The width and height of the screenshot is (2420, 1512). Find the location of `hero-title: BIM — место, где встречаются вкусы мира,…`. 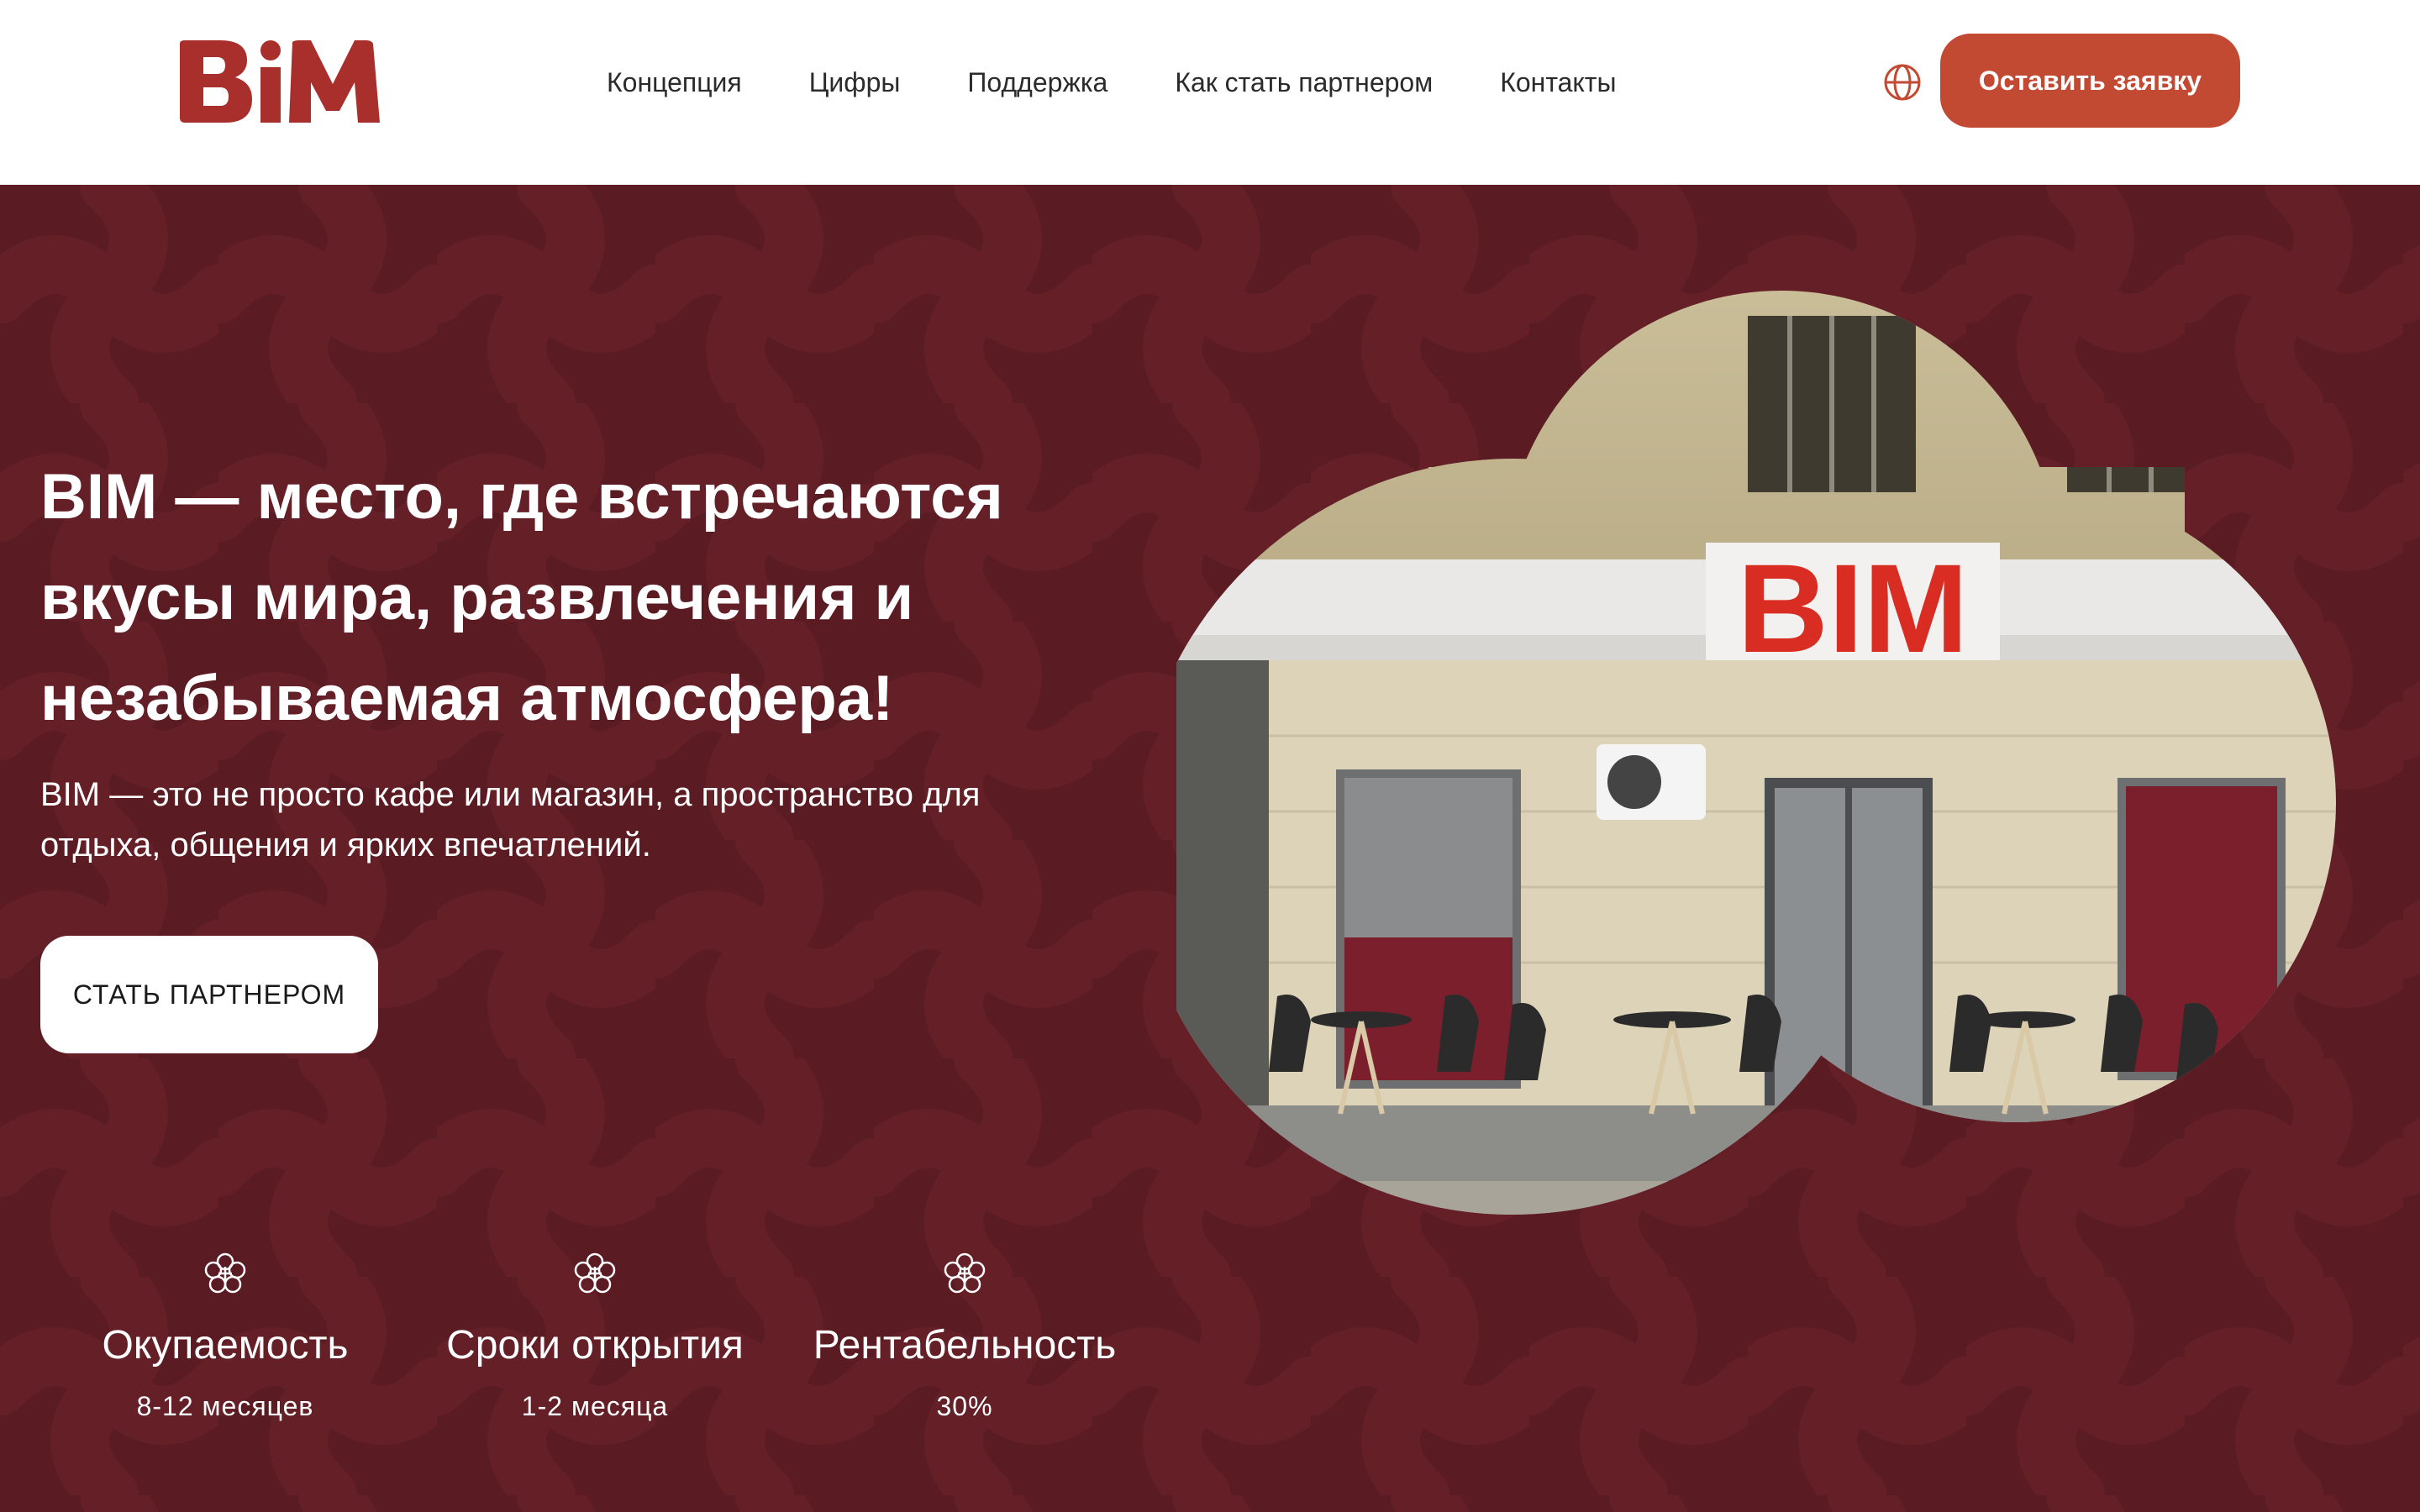

hero-title: BIM — место, где встречаются вкусы мира,… is located at coordinates (620, 598).